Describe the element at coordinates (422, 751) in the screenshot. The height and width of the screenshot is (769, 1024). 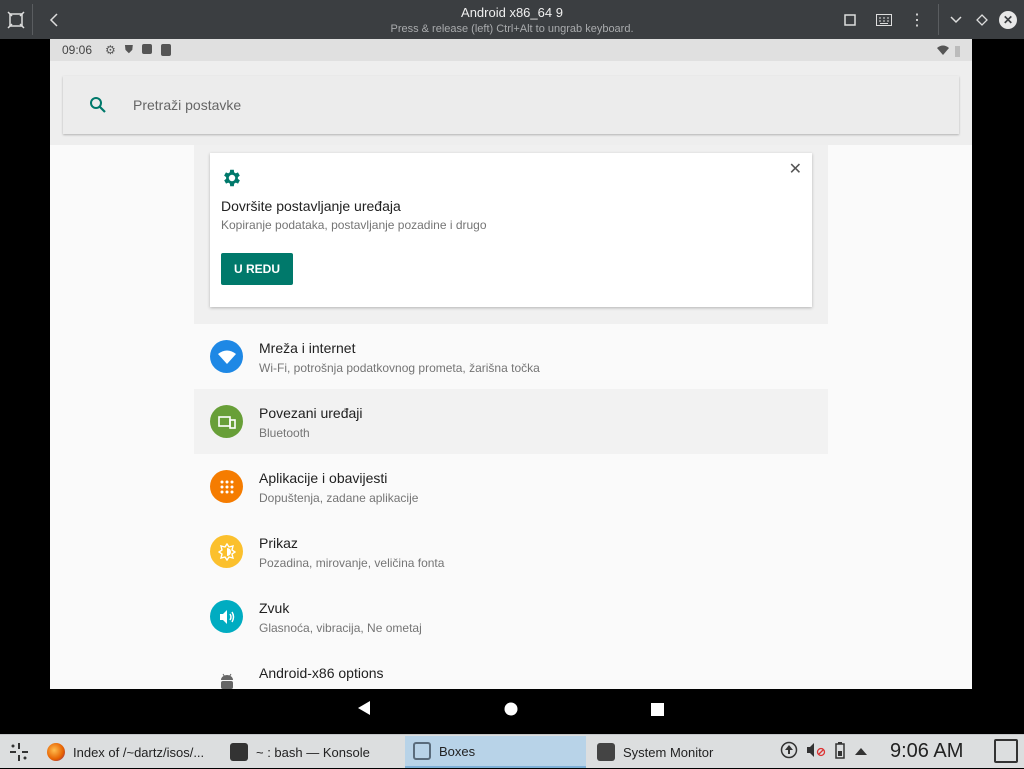
I see `boxes-icon` at that location.